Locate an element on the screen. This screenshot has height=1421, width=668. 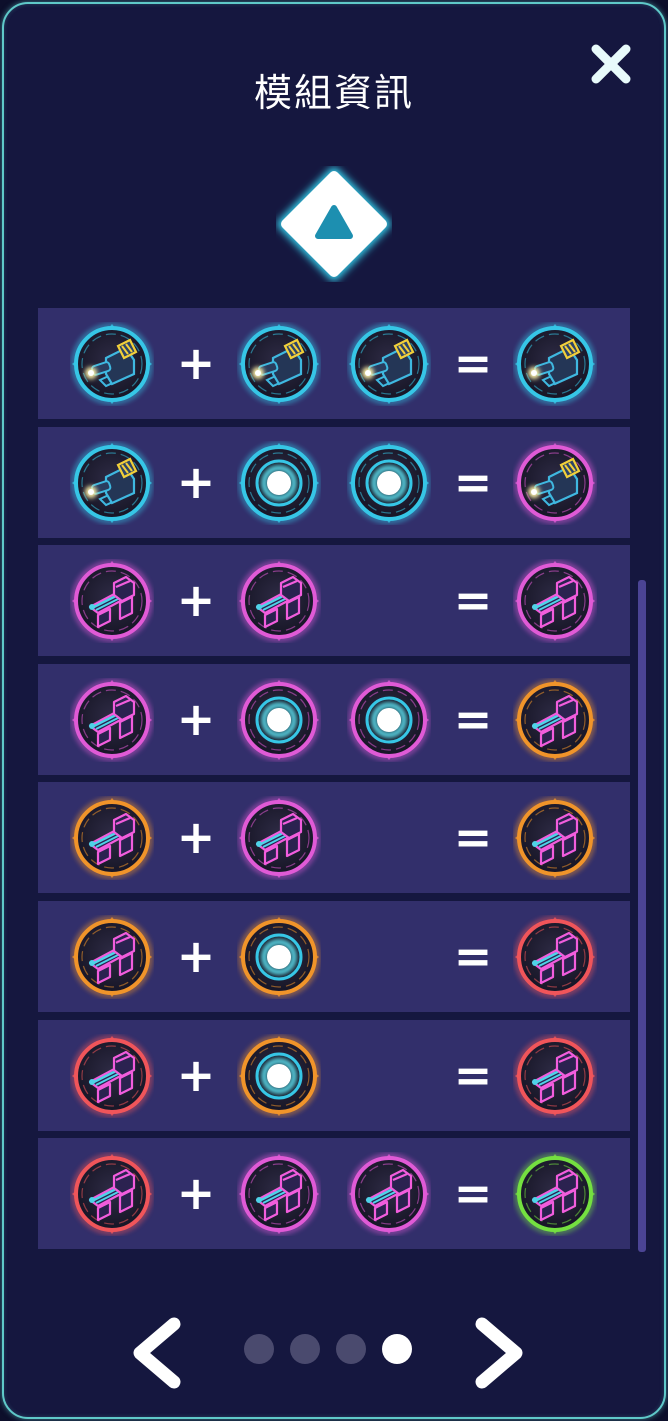
scrollbar is located at coordinates (642, 916).